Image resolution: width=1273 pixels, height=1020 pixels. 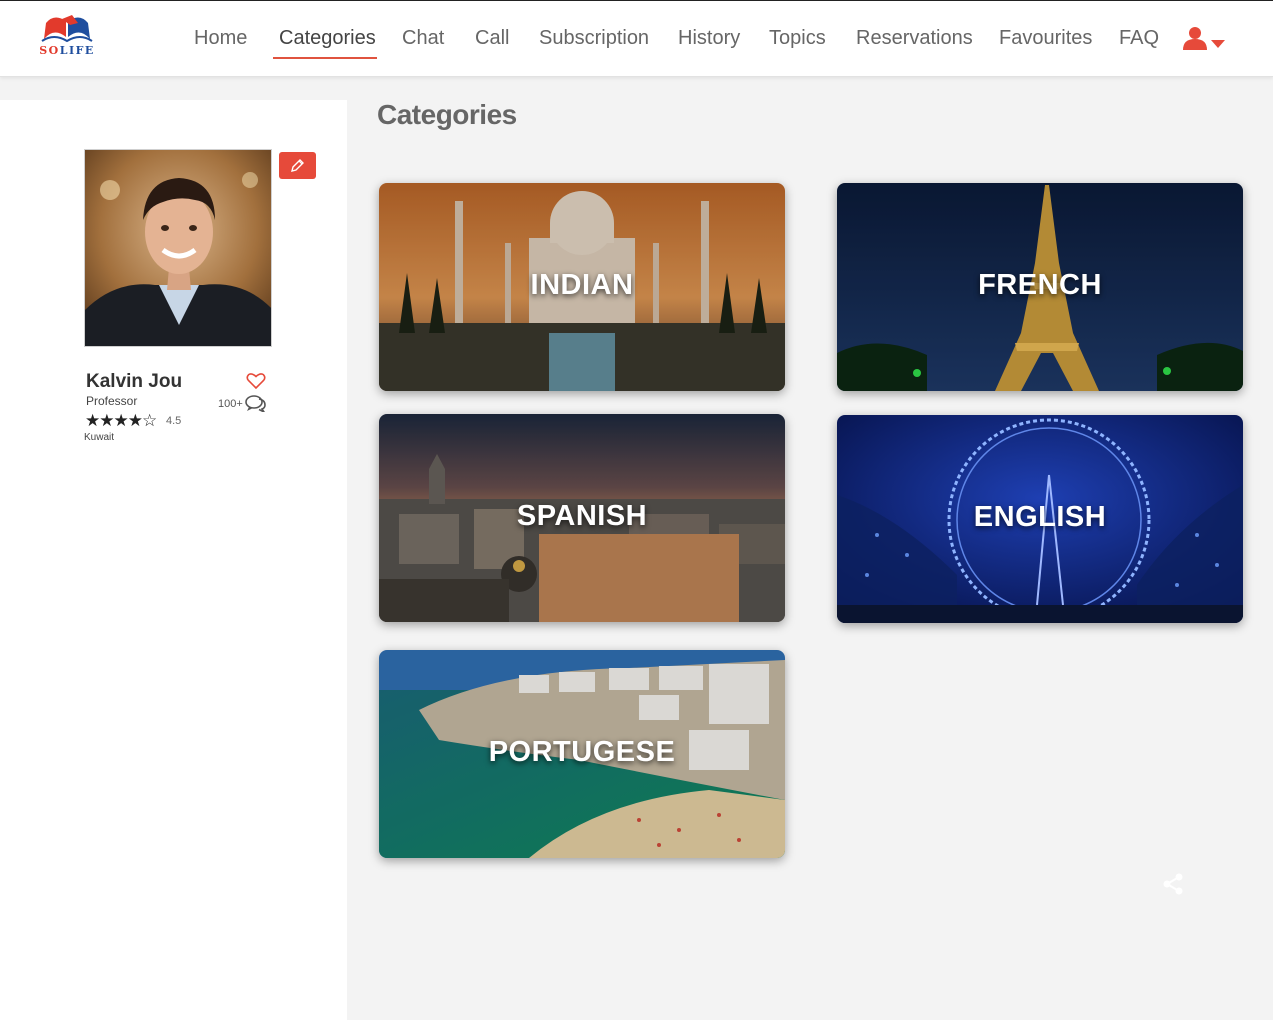 I want to click on profile-name: Kalvin Jou, so click(x=134, y=381).